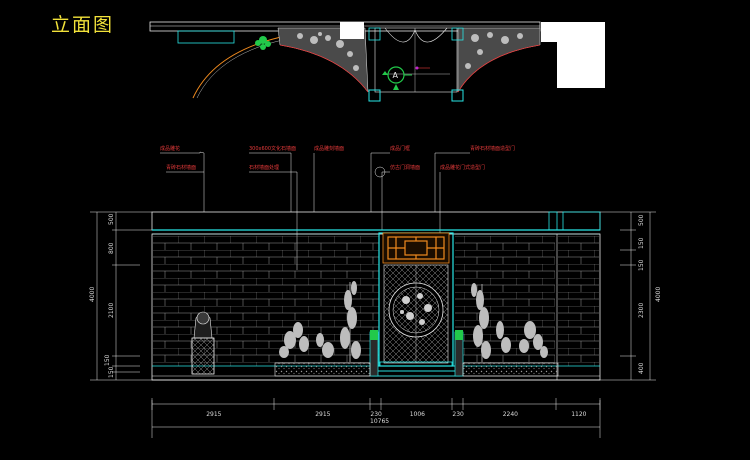 Image resolution: width=750 pixels, height=460 pixels. Describe the element at coordinates (628, 296) in the screenshot. I see `right-dimensions` at that location.